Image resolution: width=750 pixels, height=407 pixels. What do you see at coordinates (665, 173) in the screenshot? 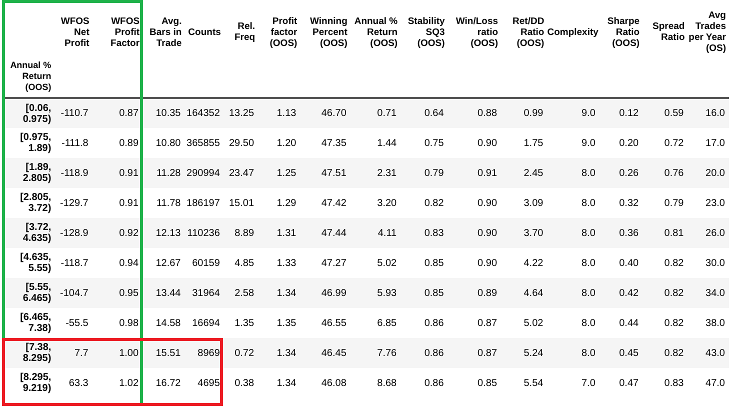
I see `table-cell: 0.76` at bounding box center [665, 173].